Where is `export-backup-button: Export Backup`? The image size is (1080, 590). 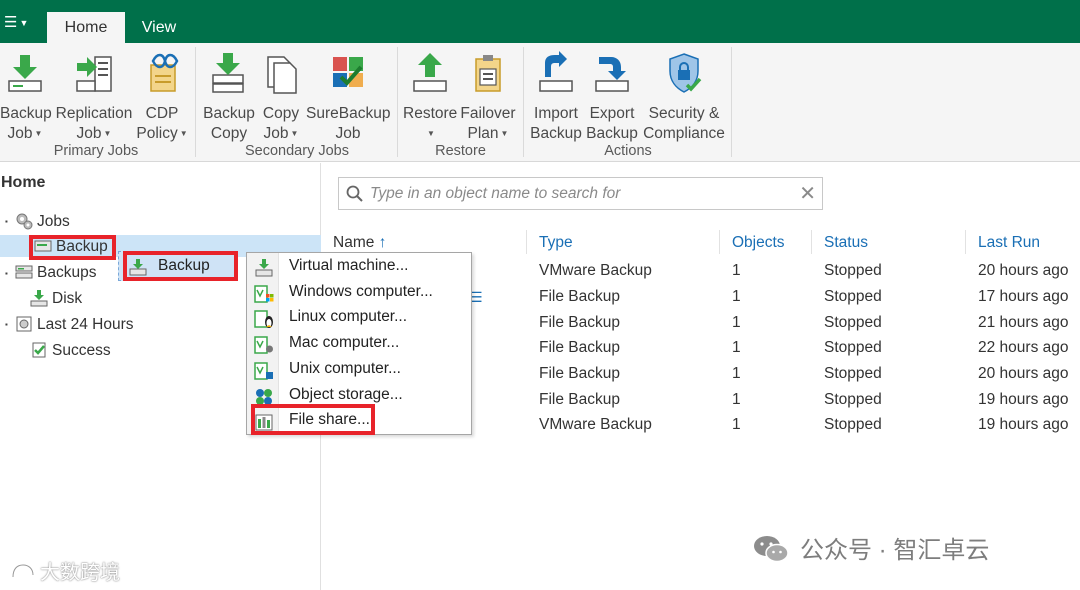
export-backup-button: Export Backup is located at coordinates (612, 97).